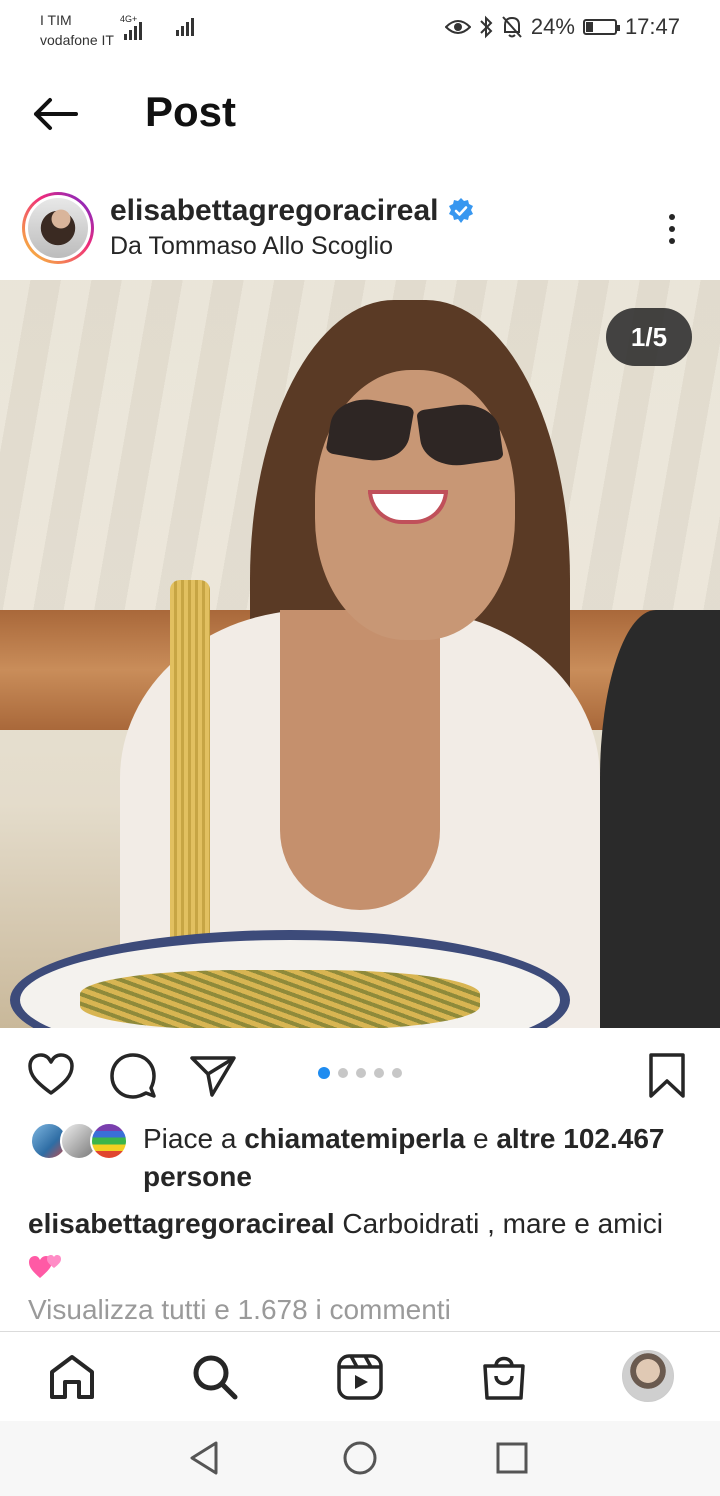  What do you see at coordinates (190, 1138) in the screenshot?
I see `likes-prefix: Piace a` at bounding box center [190, 1138].